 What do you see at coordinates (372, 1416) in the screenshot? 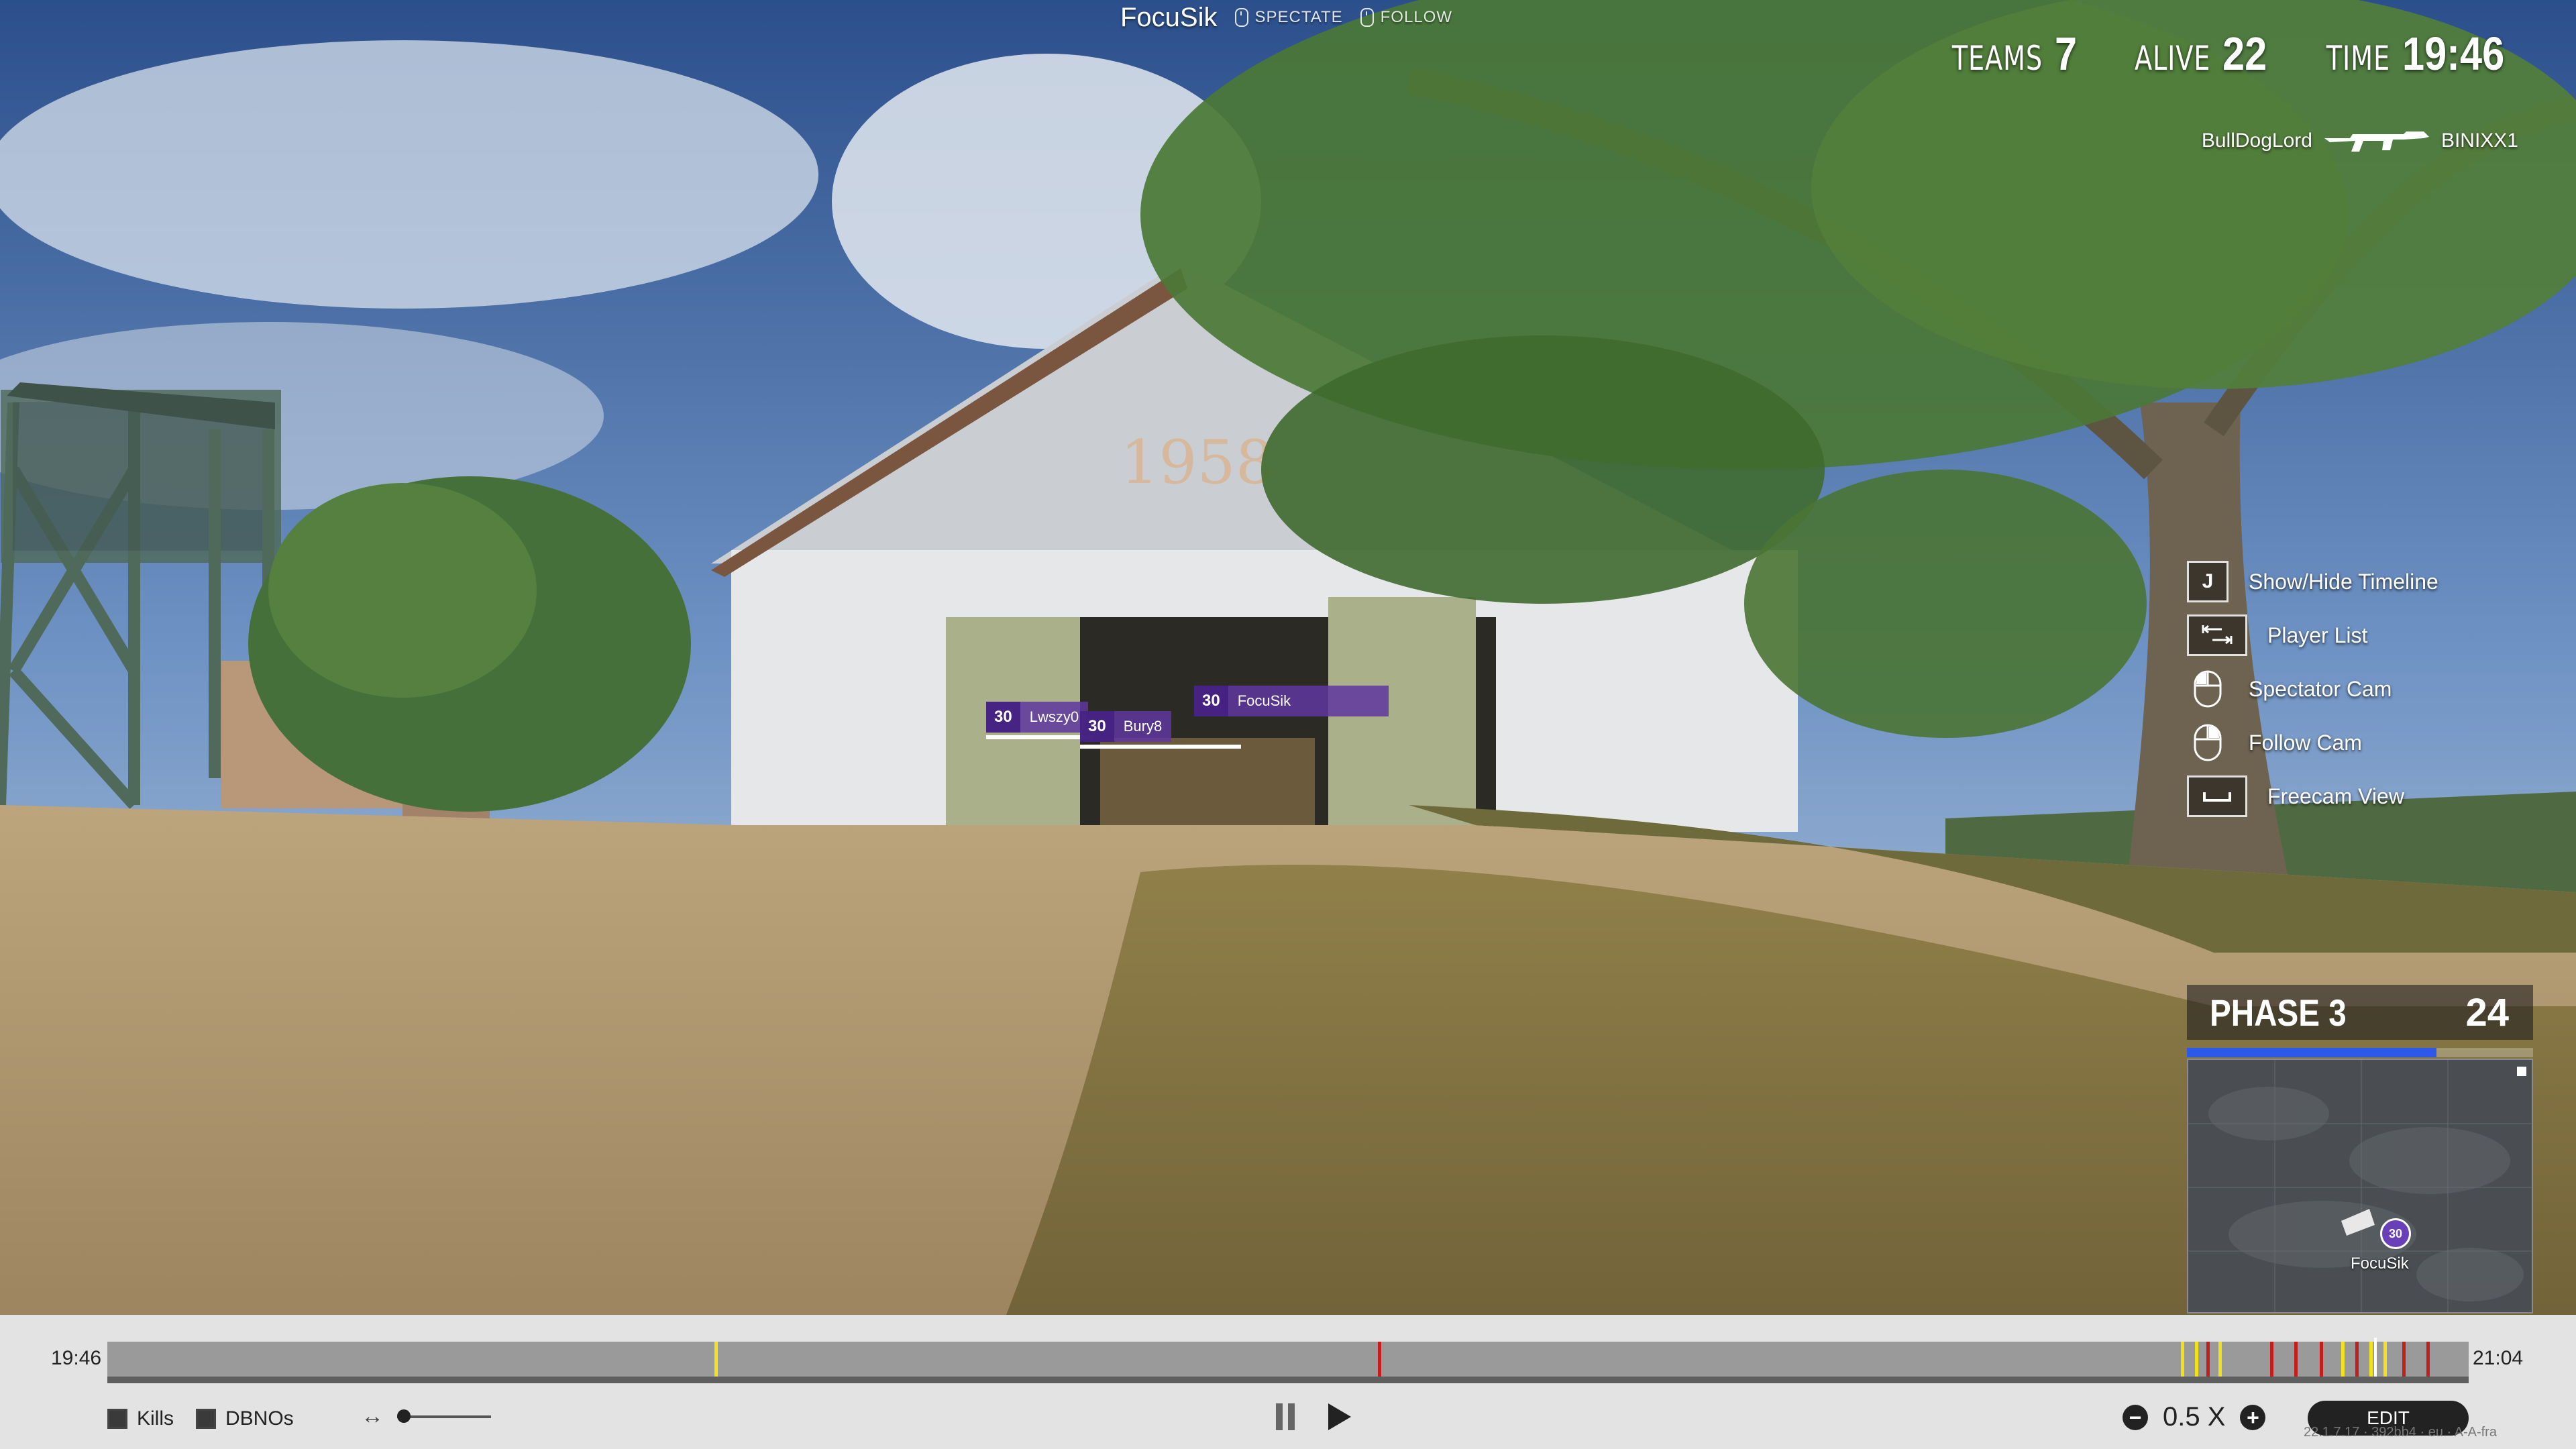
I see `horizontal-arrows-icon: ↔` at bounding box center [372, 1416].